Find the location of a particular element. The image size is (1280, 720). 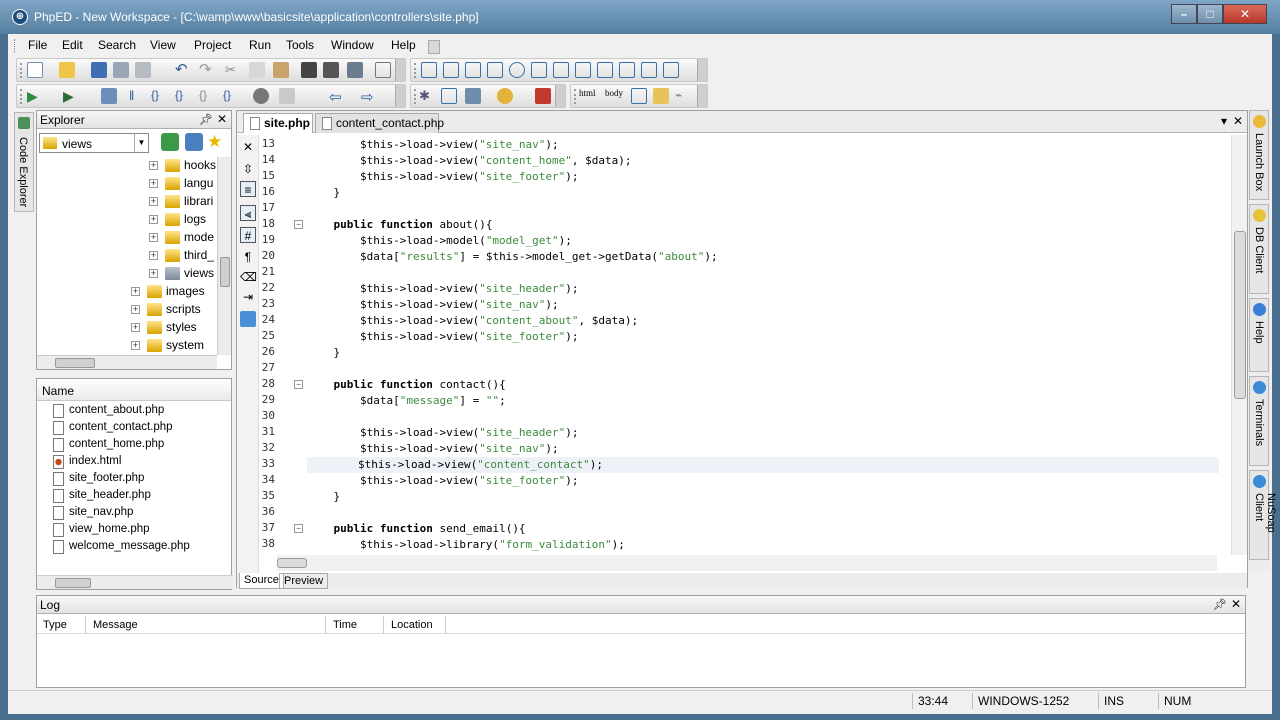

run-icon: ▶ is located at coordinates (35, 96).